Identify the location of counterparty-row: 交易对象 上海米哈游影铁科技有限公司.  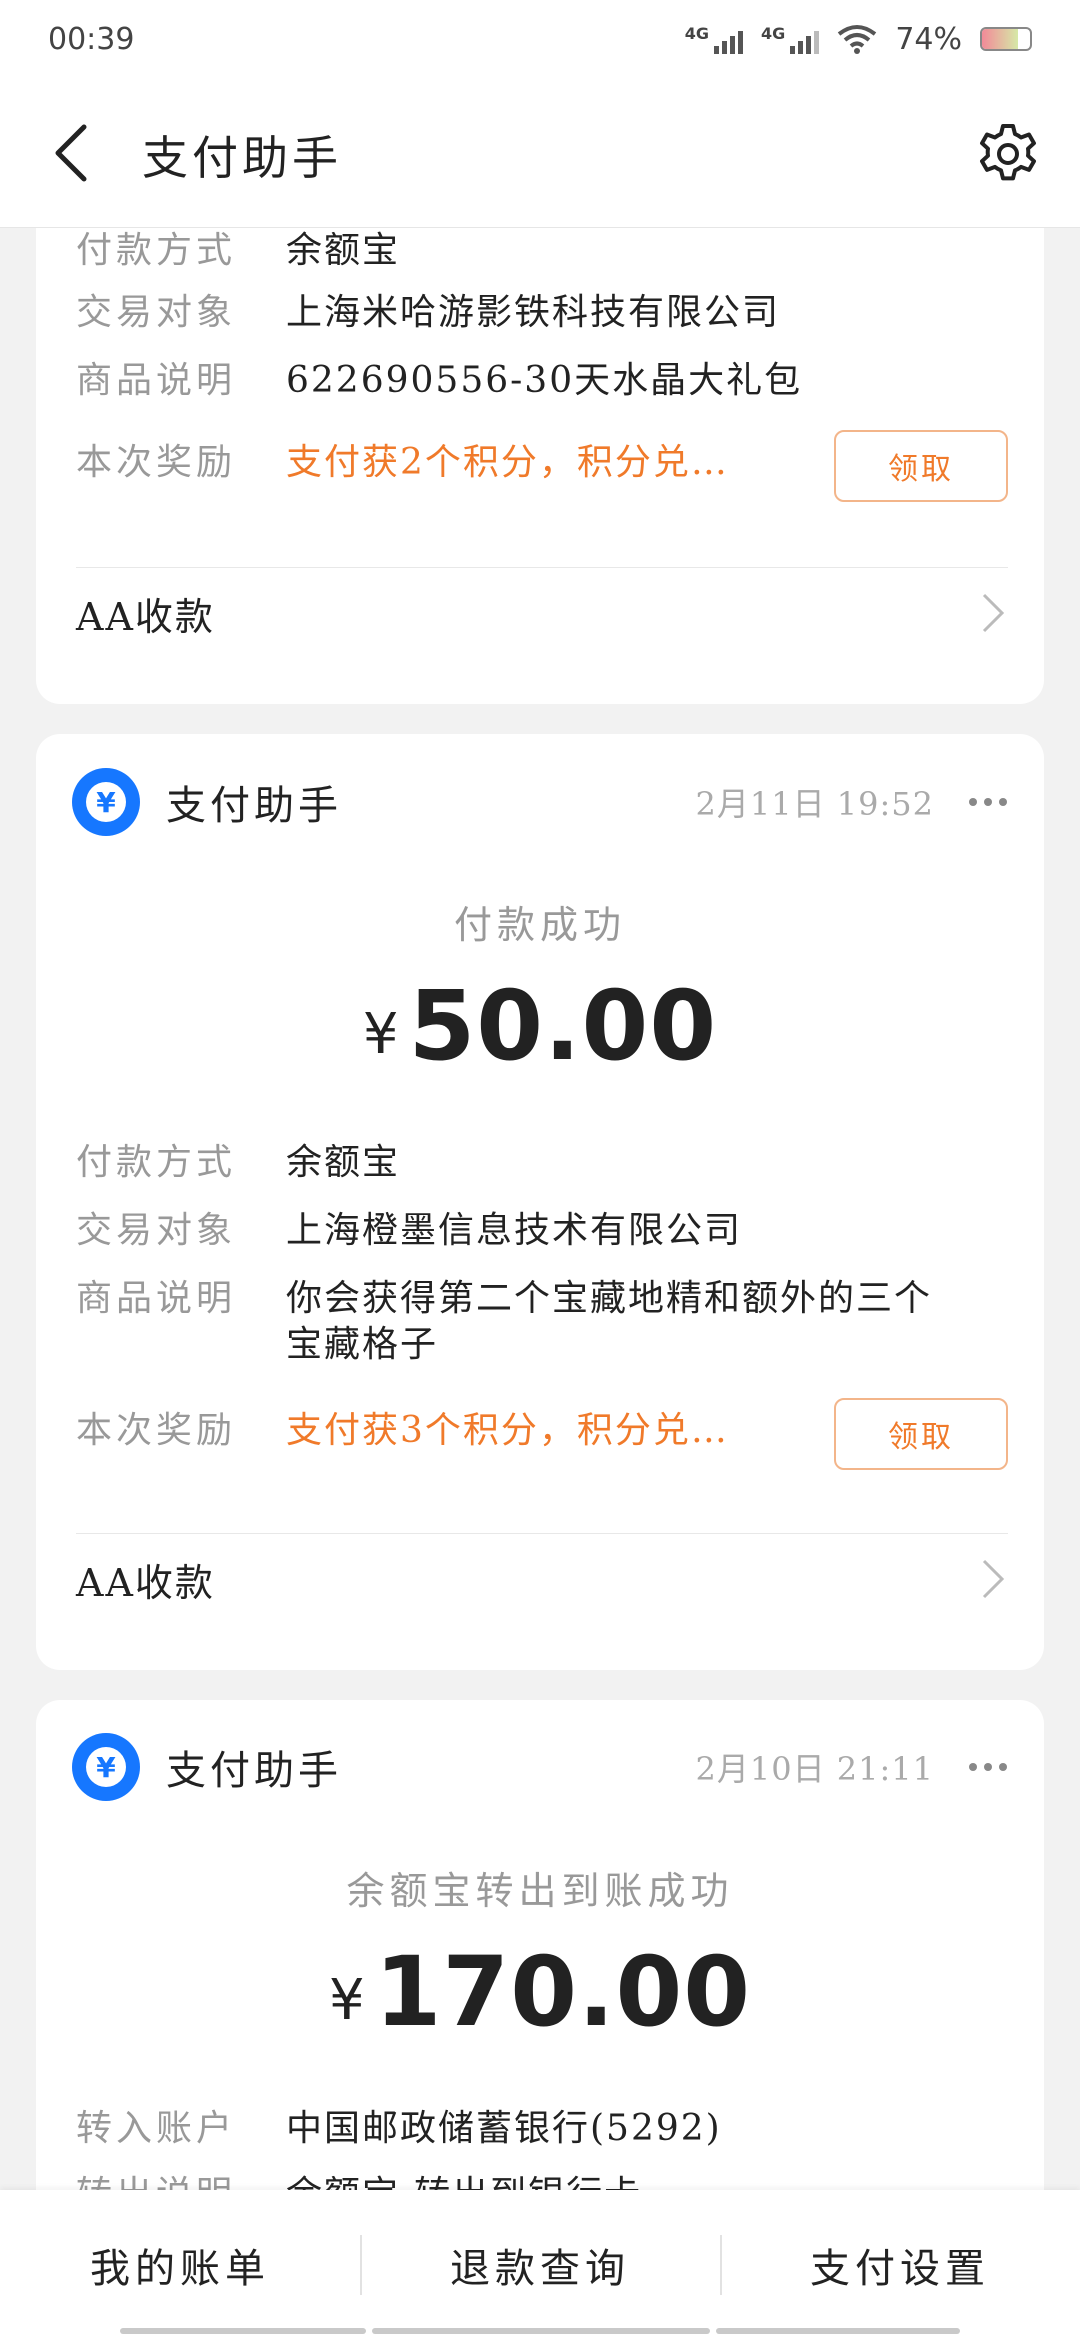
(541, 313).